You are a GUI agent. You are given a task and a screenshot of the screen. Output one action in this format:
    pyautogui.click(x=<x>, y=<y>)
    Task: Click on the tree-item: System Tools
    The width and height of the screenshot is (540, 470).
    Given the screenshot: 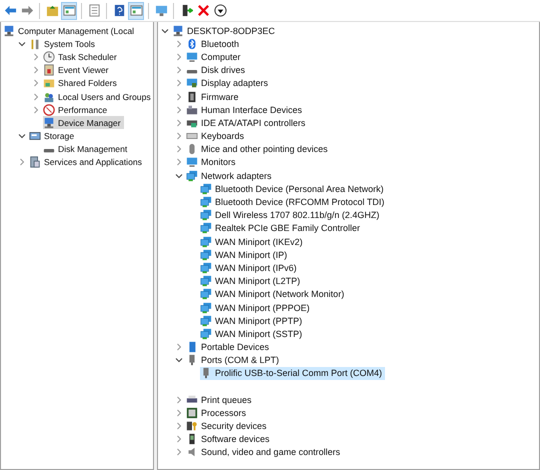 What is the action you would take?
    pyautogui.click(x=63, y=43)
    